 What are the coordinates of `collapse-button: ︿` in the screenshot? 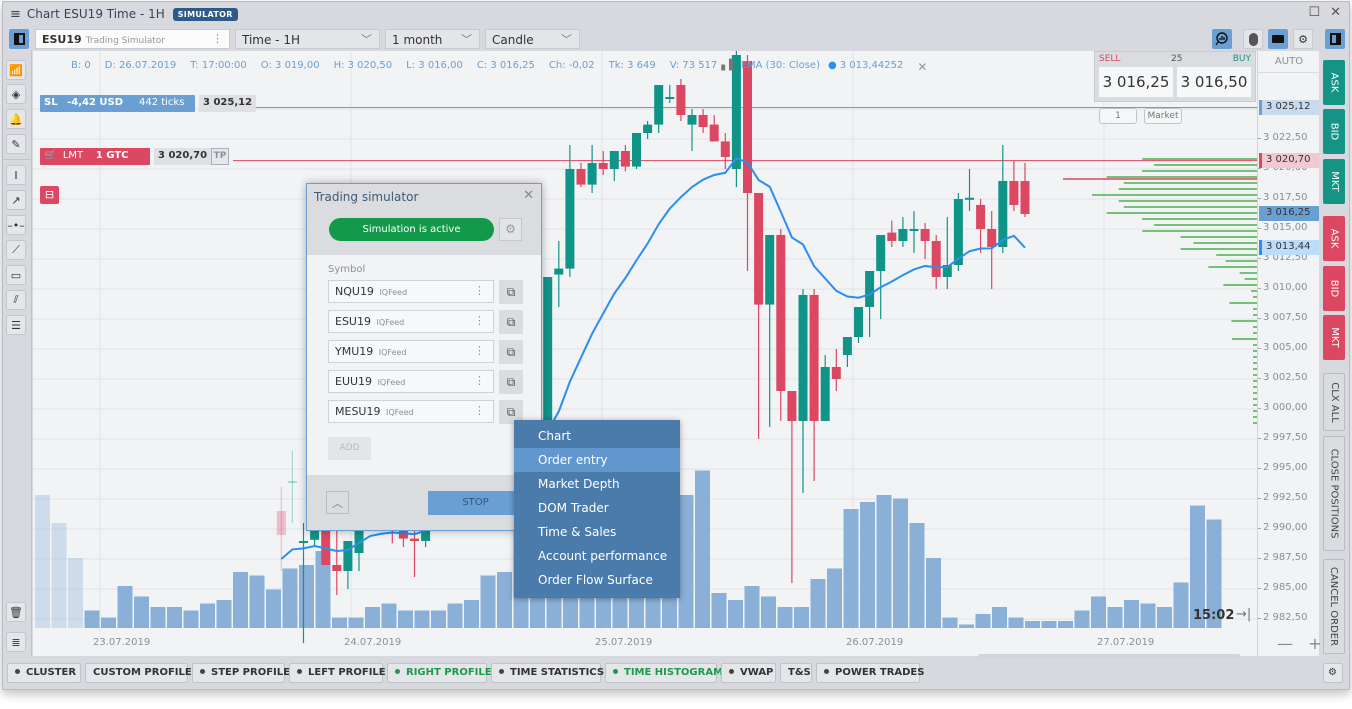 It's located at (337, 502).